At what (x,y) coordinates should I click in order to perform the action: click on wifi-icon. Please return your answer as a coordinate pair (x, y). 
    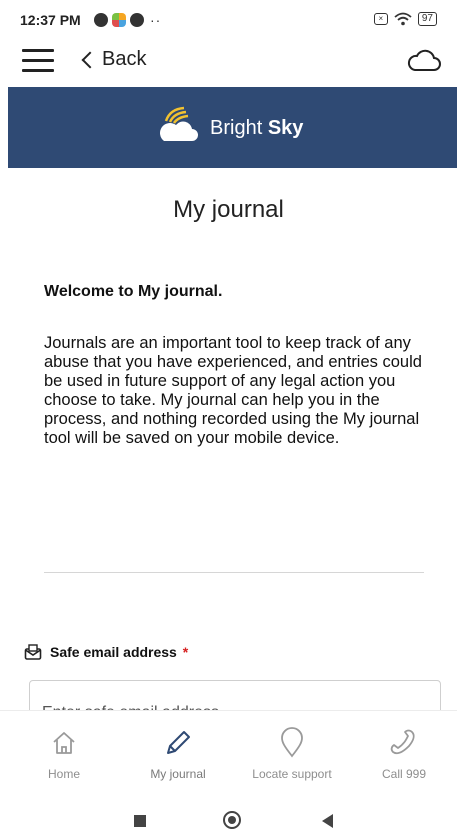
    Looking at the image, I should click on (403, 19).